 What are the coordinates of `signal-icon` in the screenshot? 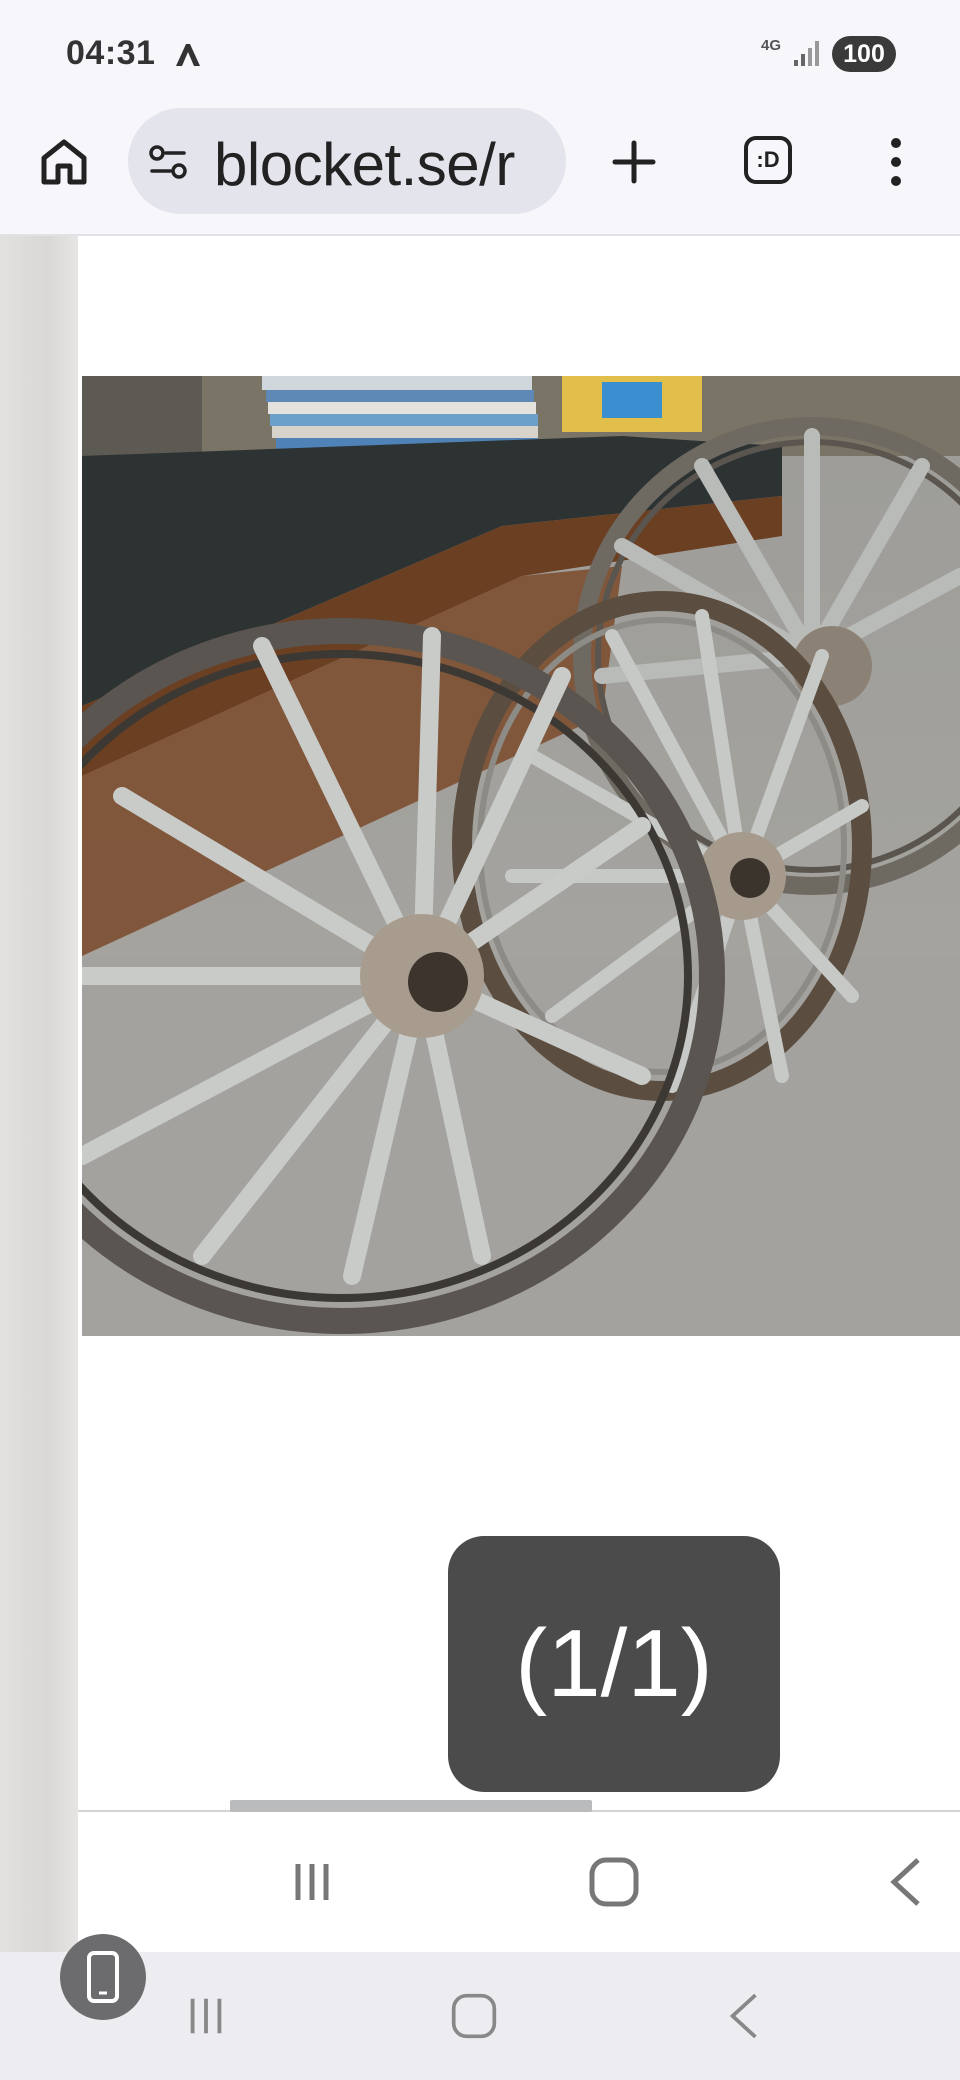 It's located at (806, 53).